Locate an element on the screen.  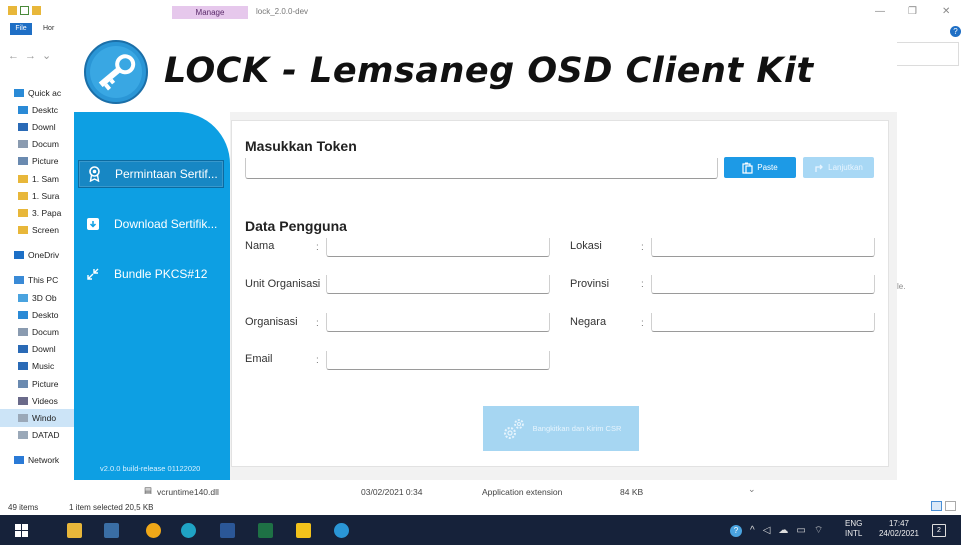
search-input is located at coordinates (927, 54).